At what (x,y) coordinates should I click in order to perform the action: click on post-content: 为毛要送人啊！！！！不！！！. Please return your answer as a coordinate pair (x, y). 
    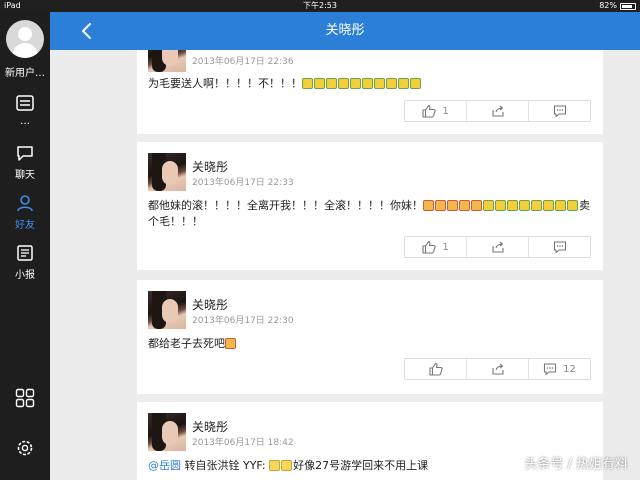
    Looking at the image, I should click on (369, 84).